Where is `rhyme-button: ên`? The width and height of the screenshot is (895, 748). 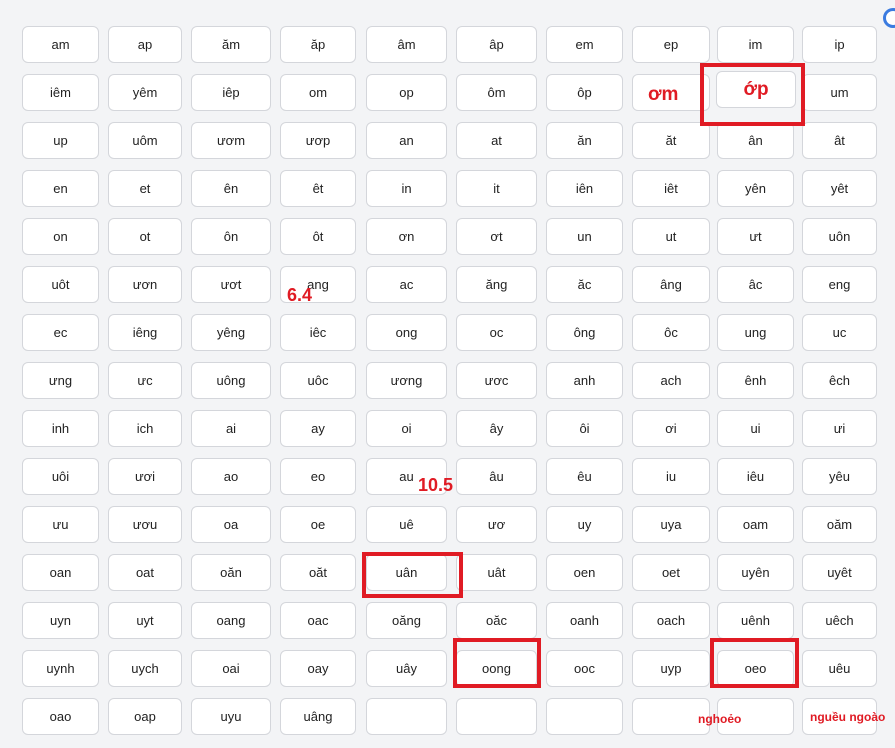
rhyme-button: ên is located at coordinates (231, 188).